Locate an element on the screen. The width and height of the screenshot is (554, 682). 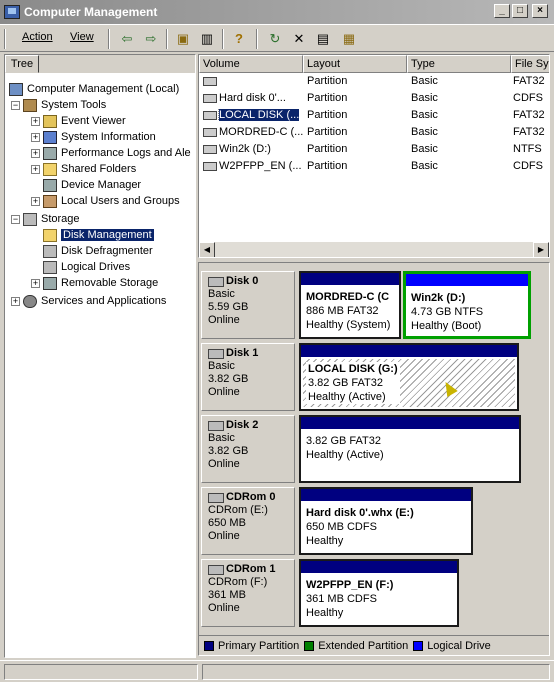
tree-item-removable-storage: + Removable Storage is located at coordinates (94, 283).